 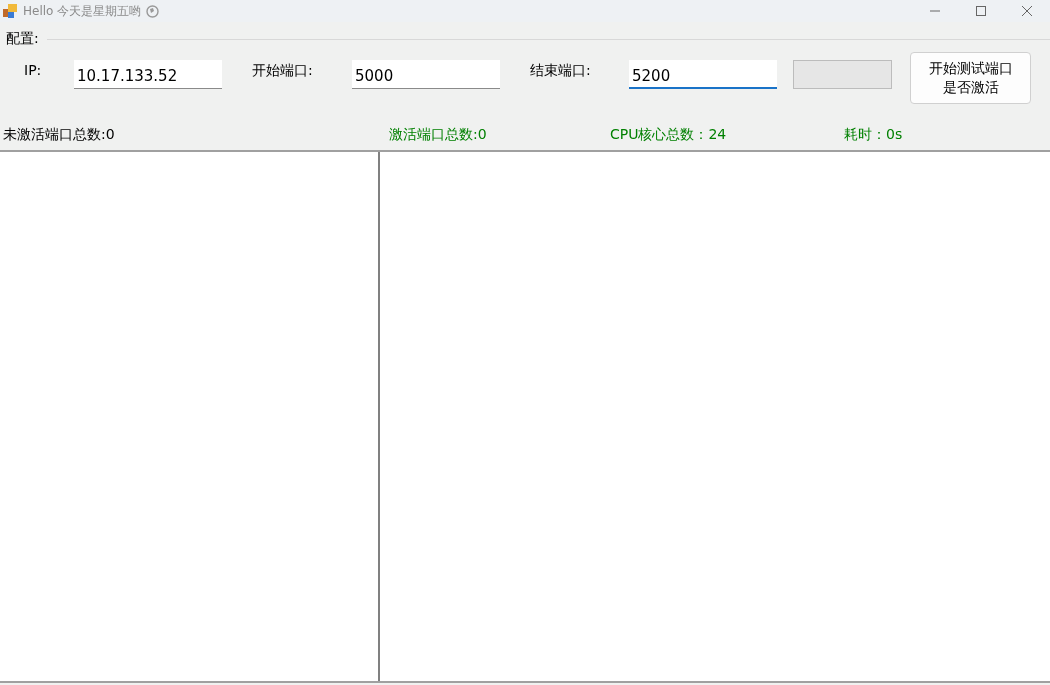 What do you see at coordinates (10, 11) in the screenshot?
I see `app-icon` at bounding box center [10, 11].